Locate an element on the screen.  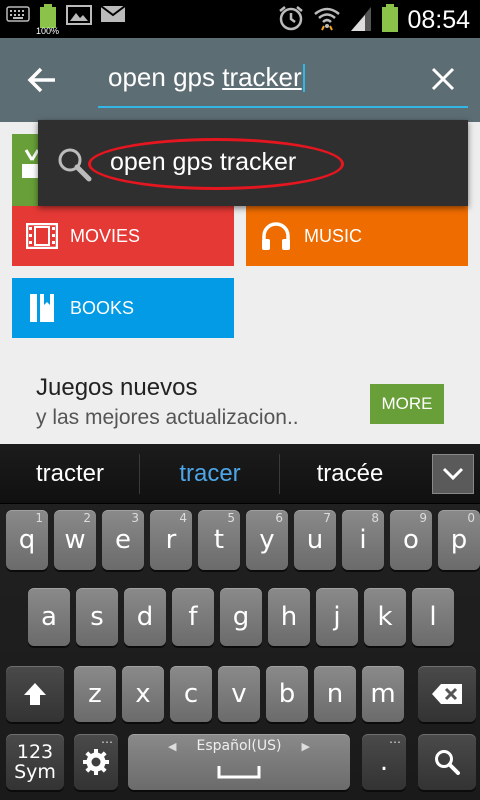
key-label: r is located at coordinates (171, 540).